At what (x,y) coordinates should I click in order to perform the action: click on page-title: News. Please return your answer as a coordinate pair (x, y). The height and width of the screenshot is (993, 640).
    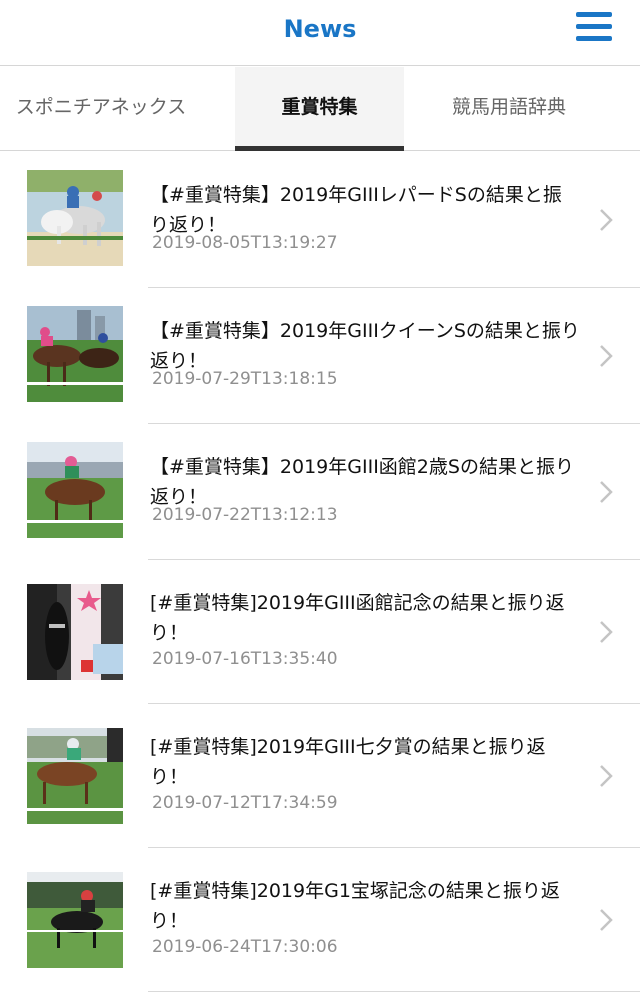
    Looking at the image, I should click on (320, 29).